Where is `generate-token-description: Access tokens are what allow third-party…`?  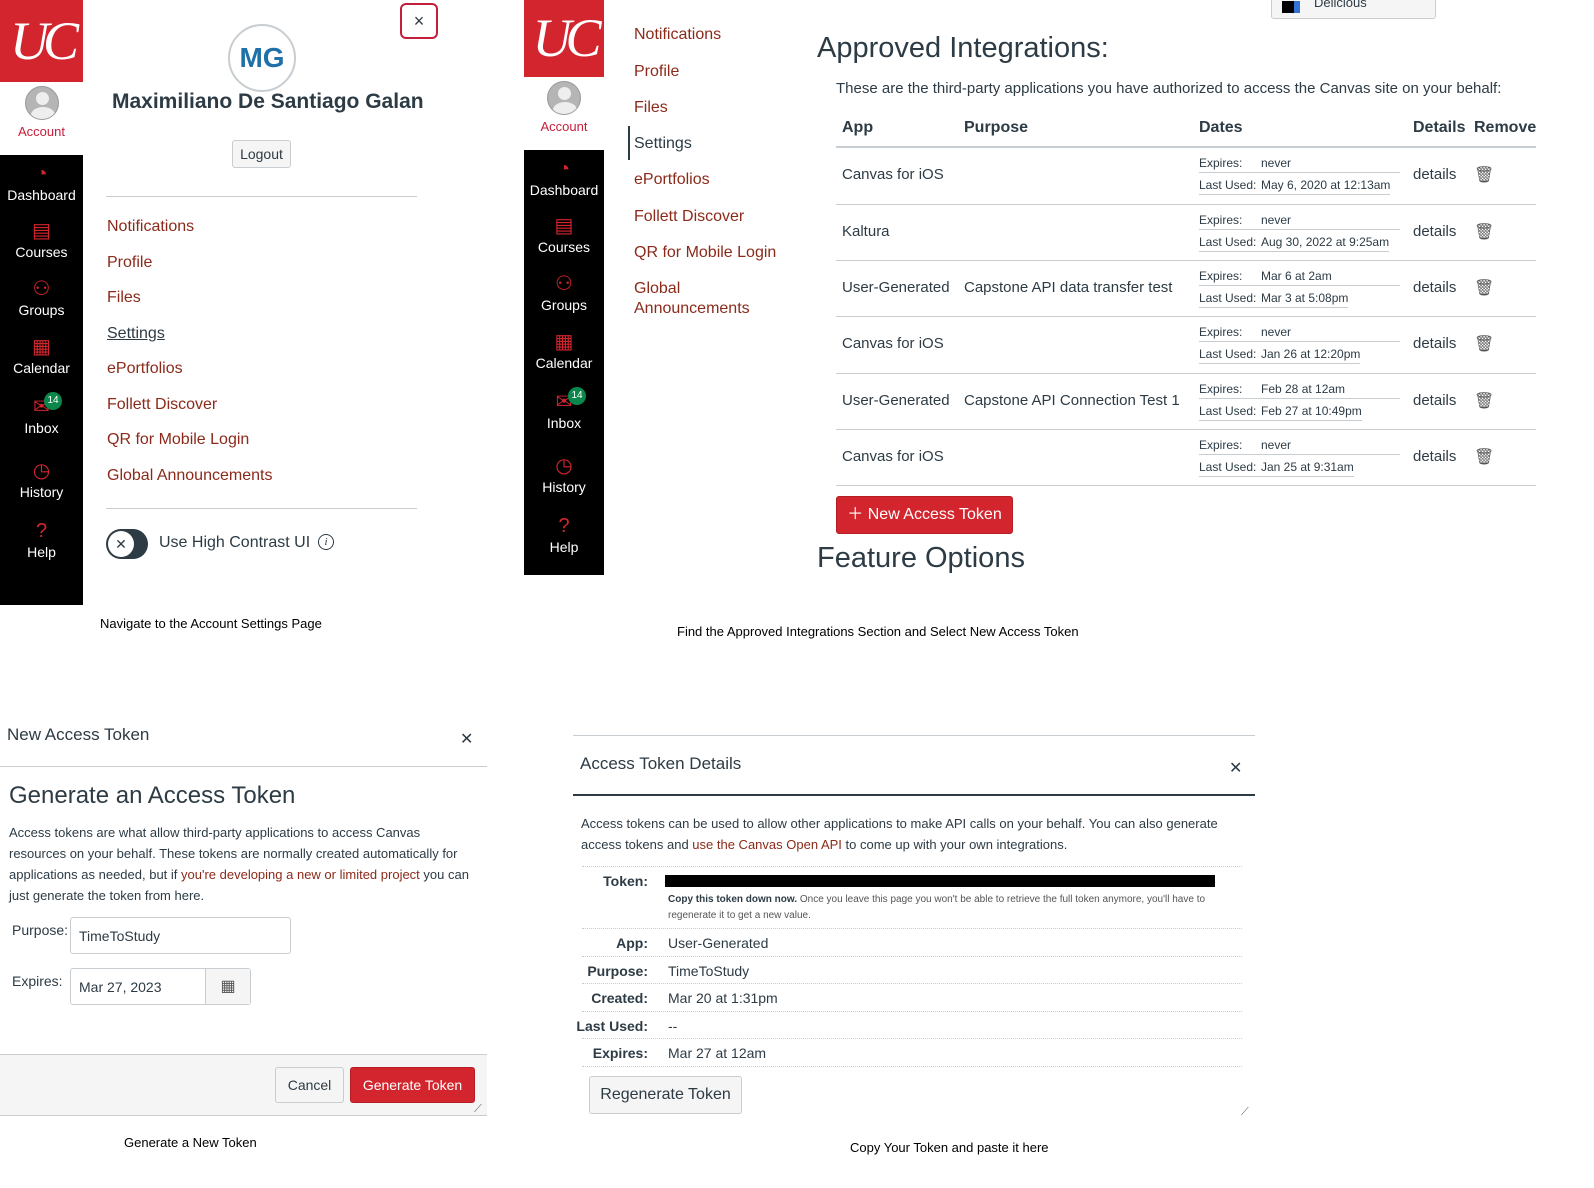
generate-token-description: Access tokens are what allow third-party… is located at coordinates (239, 864).